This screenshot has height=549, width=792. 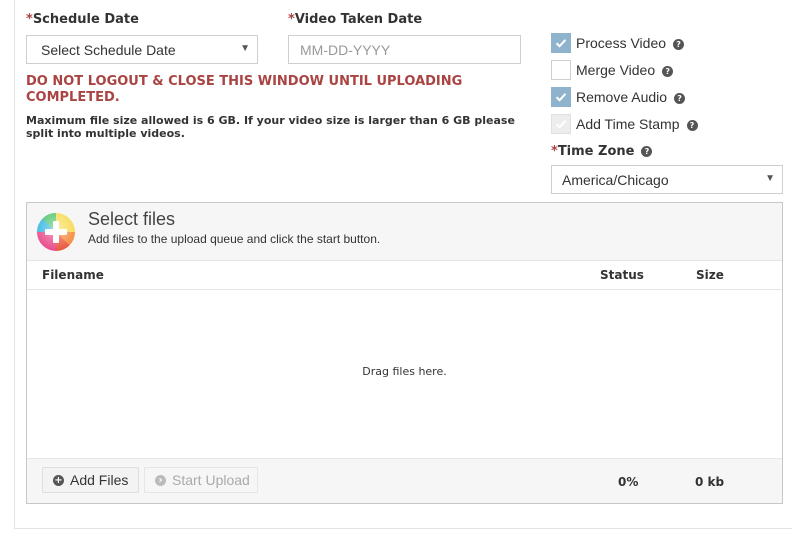 What do you see at coordinates (404, 289) in the screenshot?
I see `header-divider` at bounding box center [404, 289].